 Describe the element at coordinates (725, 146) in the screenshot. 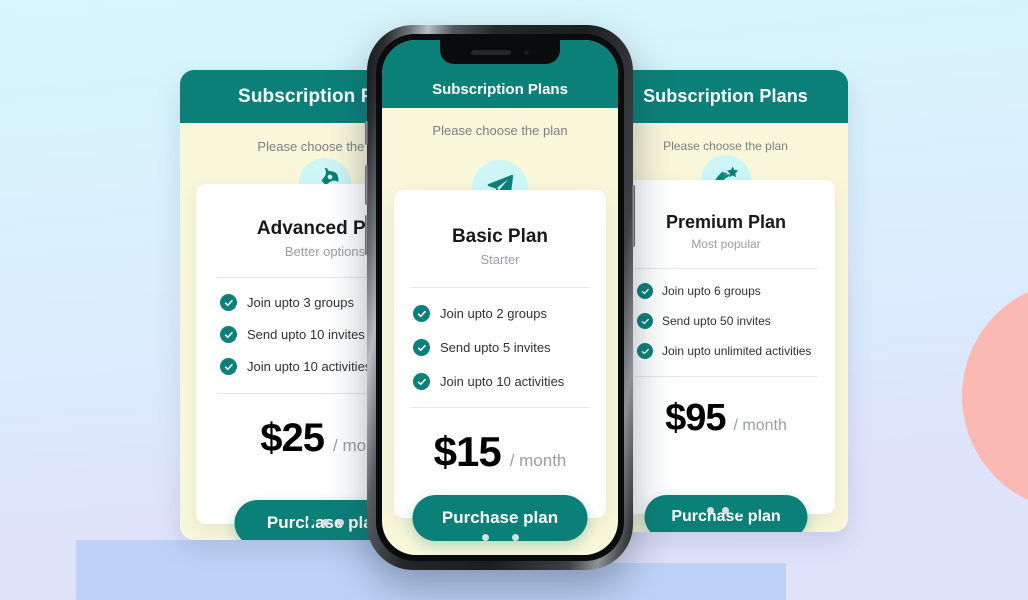

I see `card-subtitle-premium: Please choose the plan` at that location.